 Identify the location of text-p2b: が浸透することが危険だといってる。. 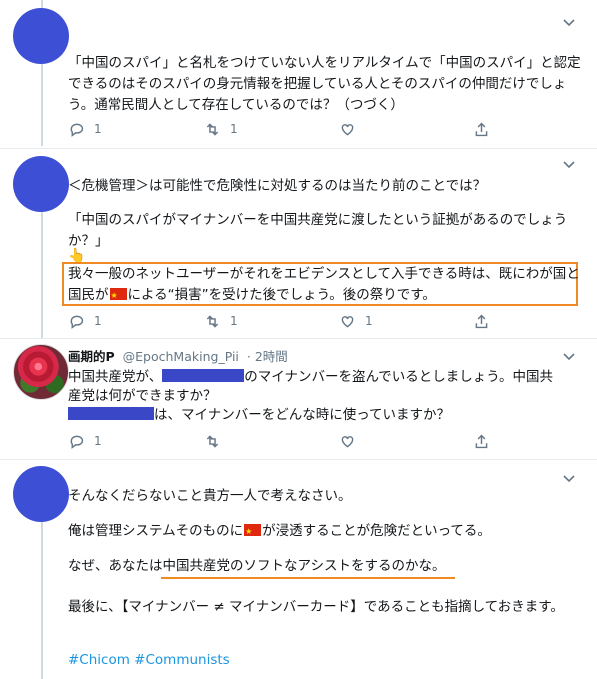
(376, 531).